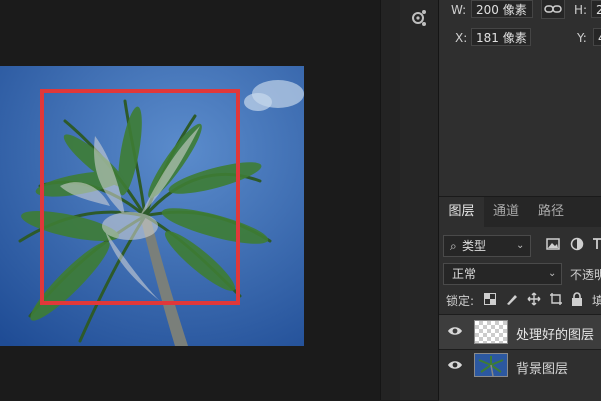 This screenshot has height=401, width=601. I want to click on layer-name: 背景图层, so click(542, 367).